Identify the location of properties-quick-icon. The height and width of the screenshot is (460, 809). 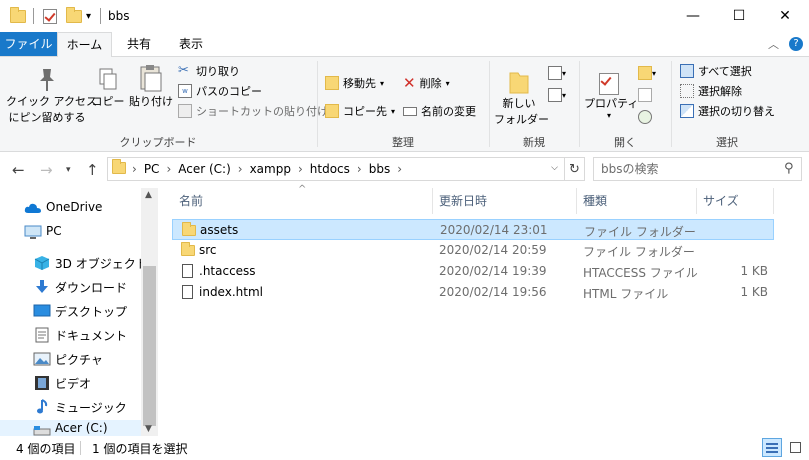
(50, 16).